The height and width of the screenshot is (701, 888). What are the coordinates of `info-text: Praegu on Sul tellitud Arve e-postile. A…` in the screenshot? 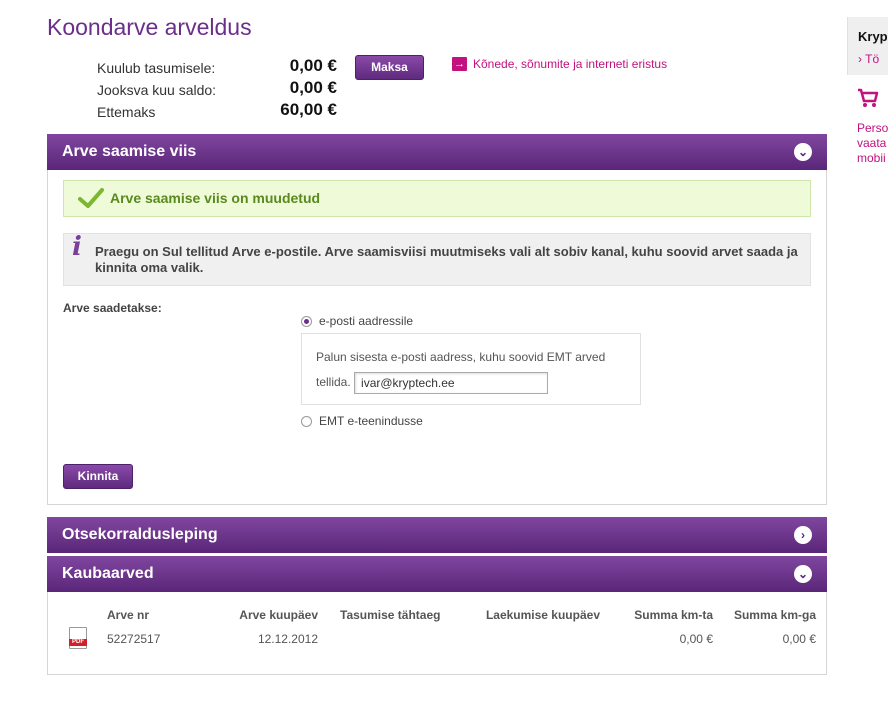 It's located at (446, 259).